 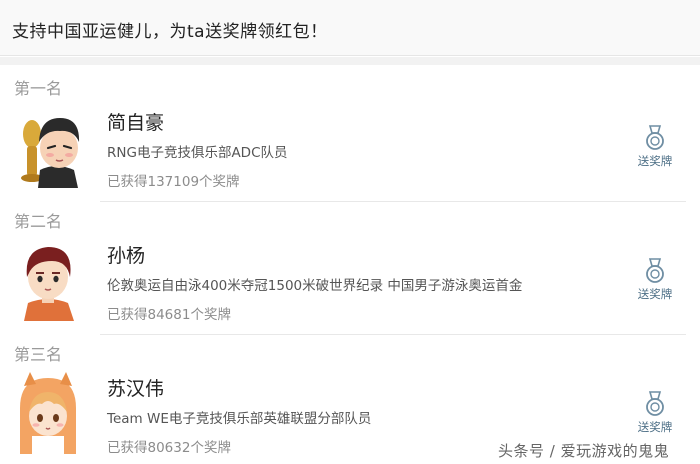 I want to click on section-gap, so click(x=350, y=61).